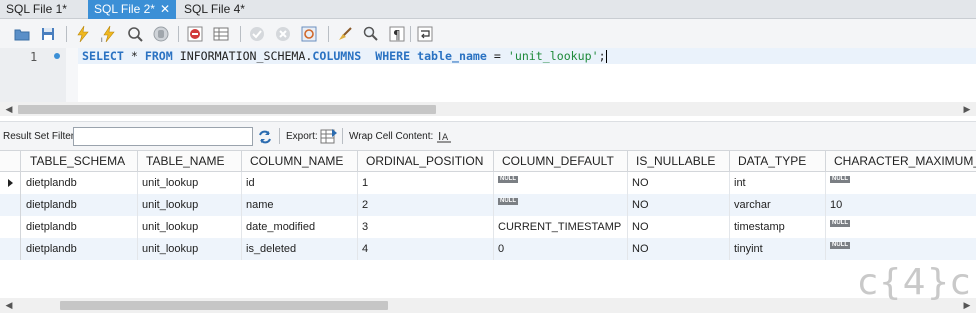  I want to click on rollback-x-icon, so click(283, 34).